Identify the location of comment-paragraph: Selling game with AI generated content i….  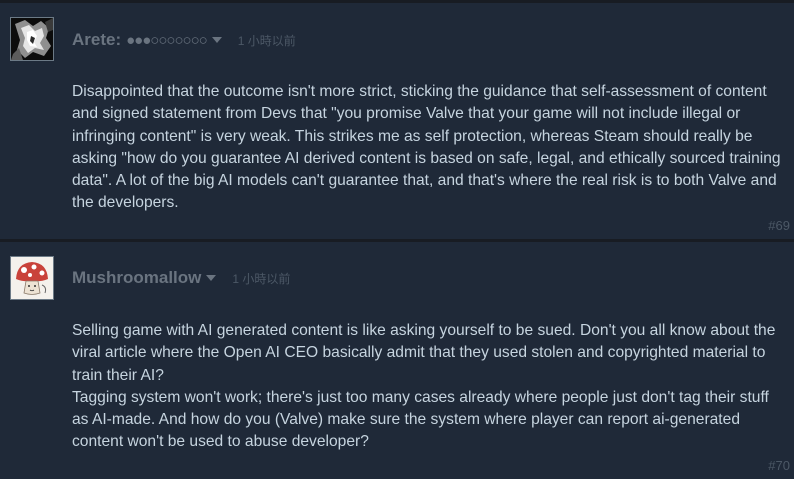
(424, 353).